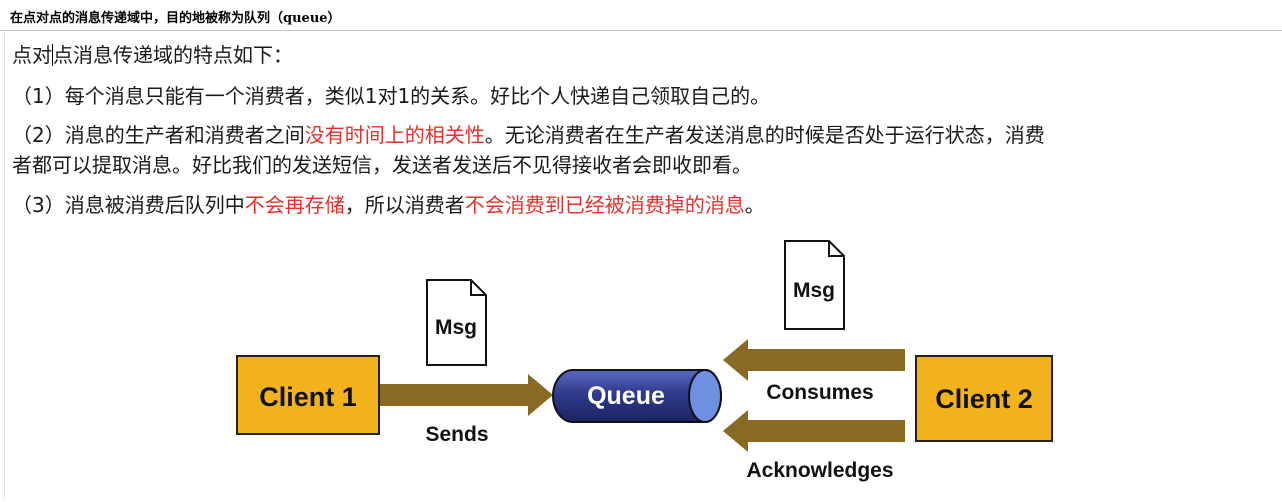 The width and height of the screenshot is (1282, 502). Describe the element at coordinates (391, 96) in the screenshot. I see `feature-item-1: （1）每个消息只能有一个消费者，类似1对1的关系。好比个人快递自己领取自己的。` at that location.